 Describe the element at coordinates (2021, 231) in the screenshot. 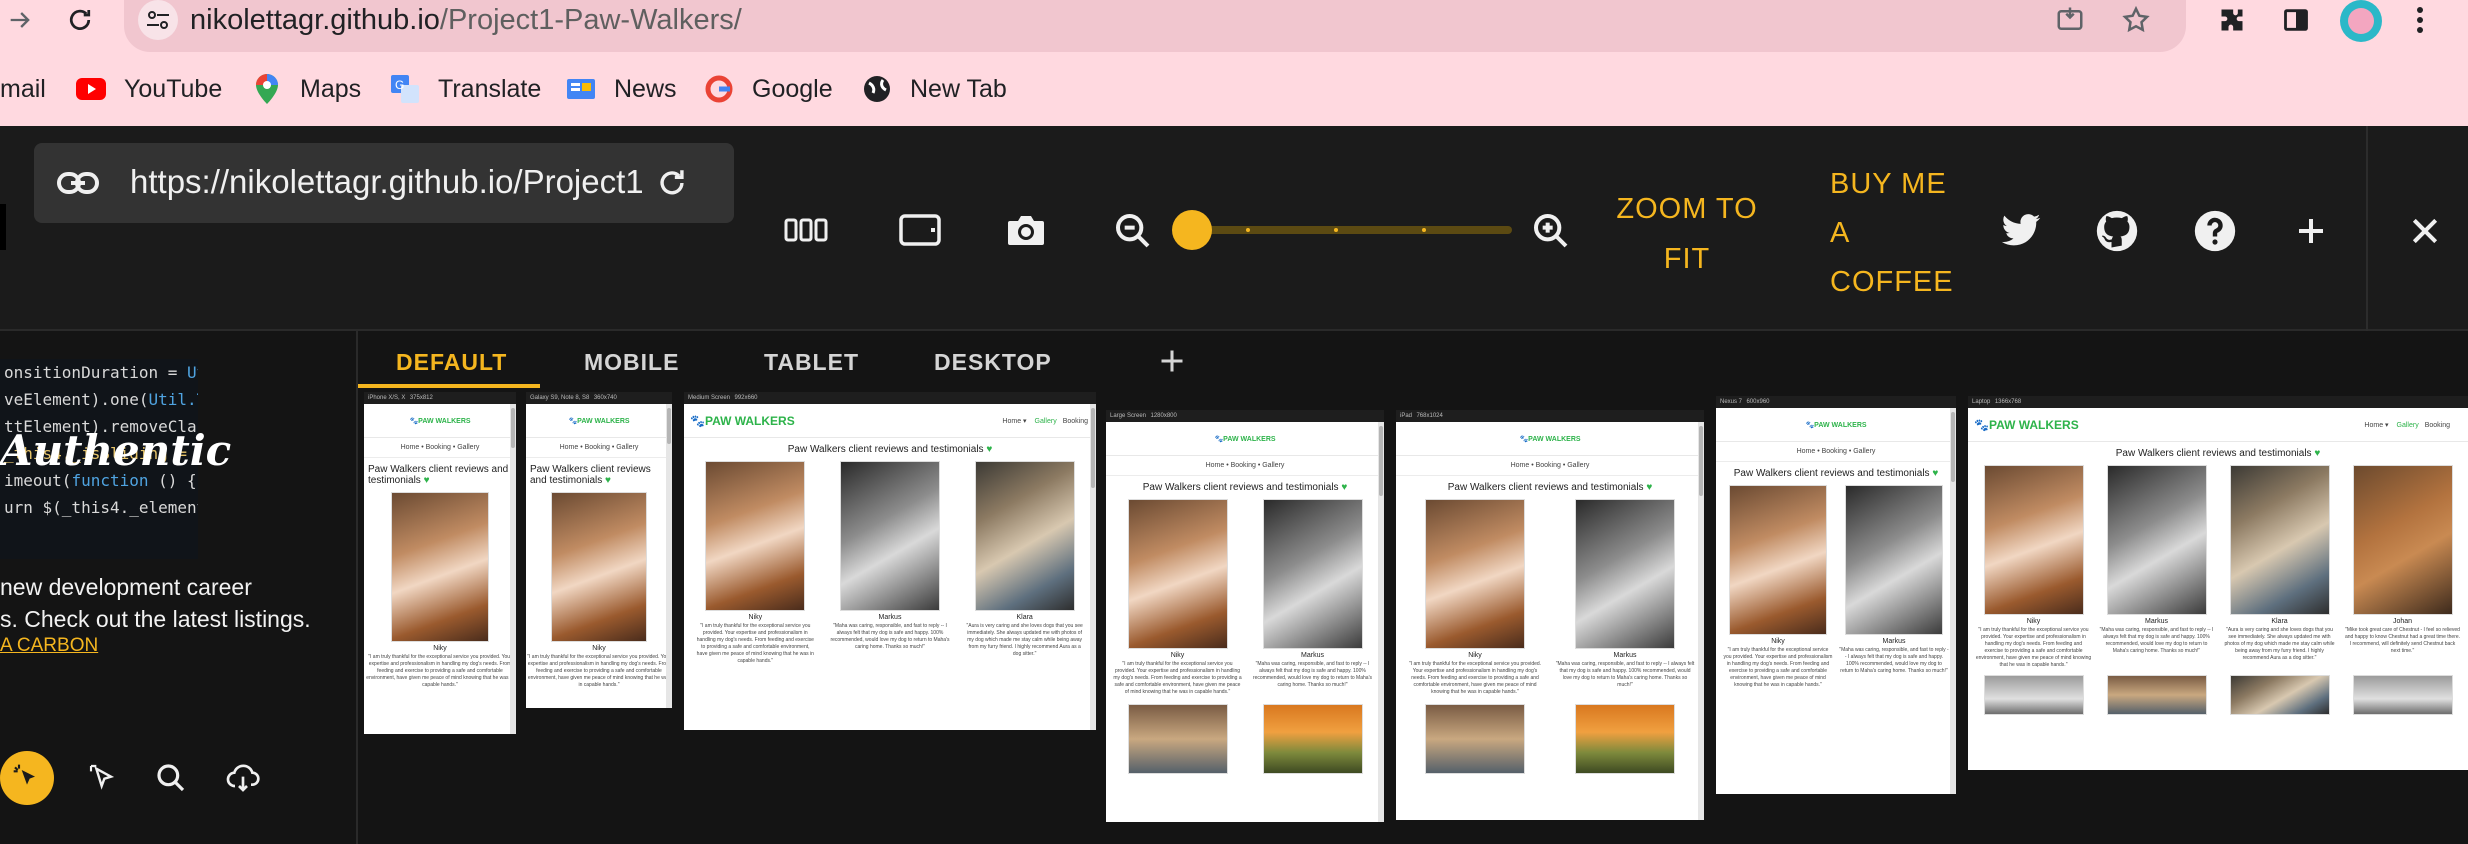

I see `twitter-icon` at that location.